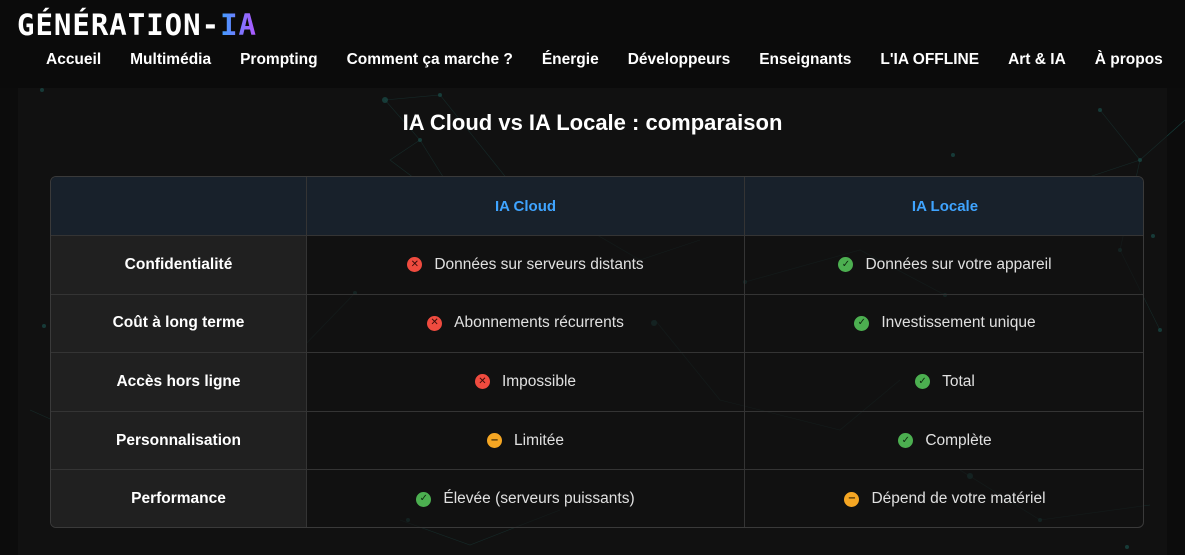  I want to click on cloud-value: ✕ Abonnements récurrents, so click(525, 323).